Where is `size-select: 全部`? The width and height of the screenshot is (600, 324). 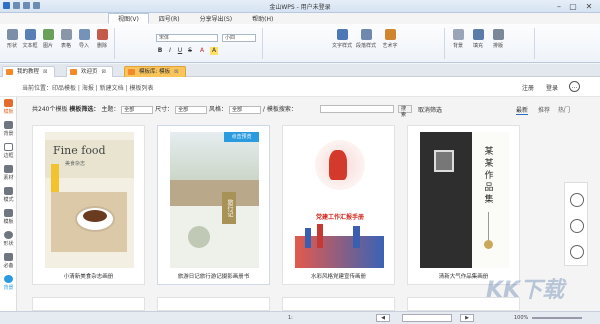 size-select: 全部 is located at coordinates (191, 109).